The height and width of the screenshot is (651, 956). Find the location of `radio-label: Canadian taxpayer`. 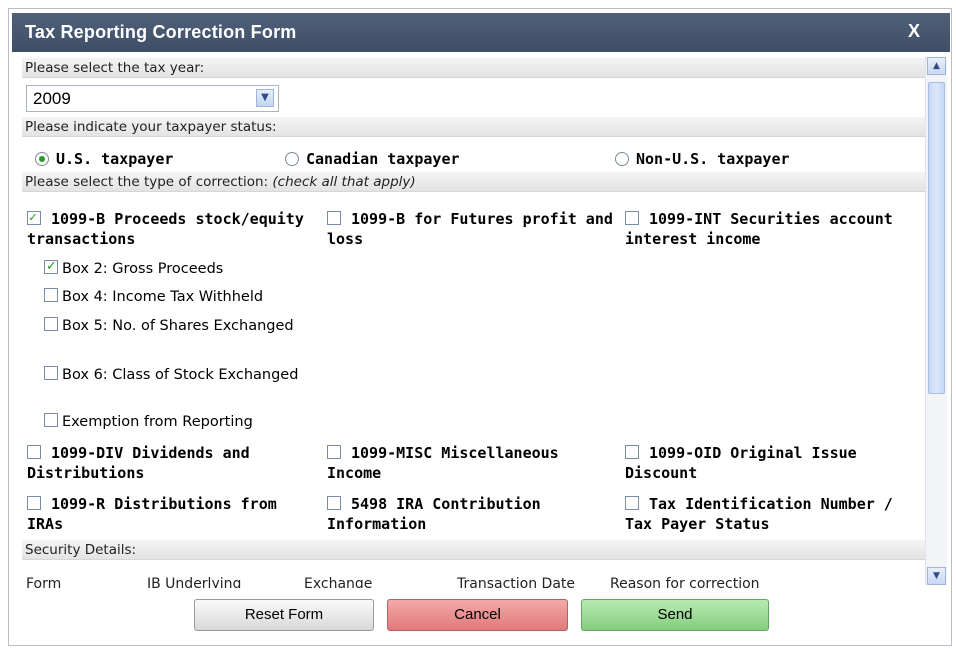

radio-label: Canadian taxpayer is located at coordinates (383, 159).